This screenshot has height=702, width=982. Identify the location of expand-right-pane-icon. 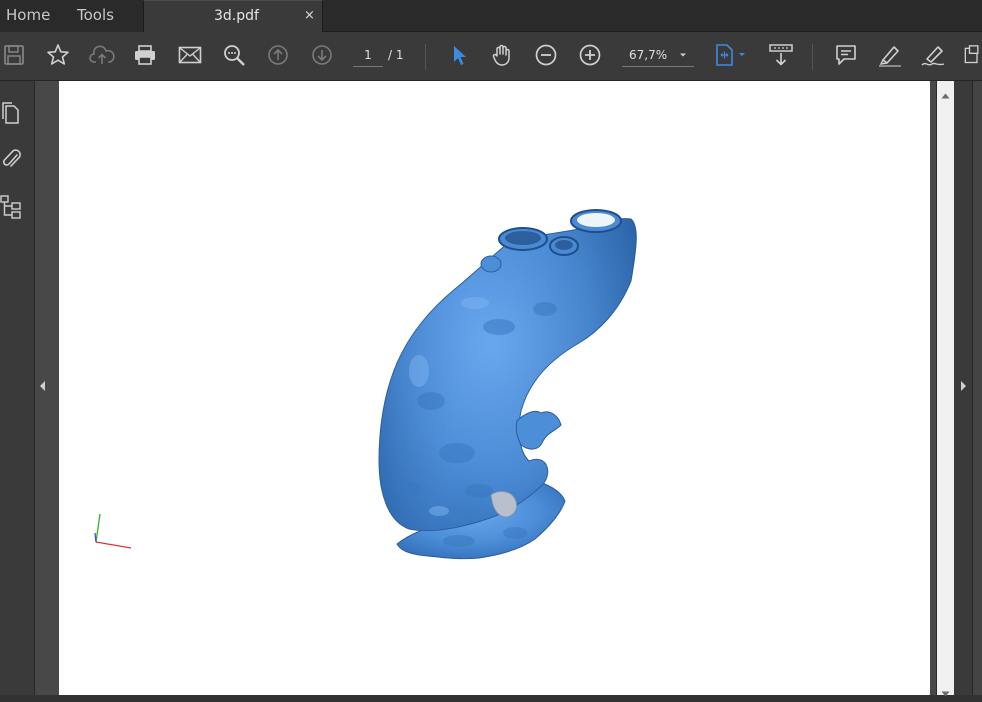
(963, 387).